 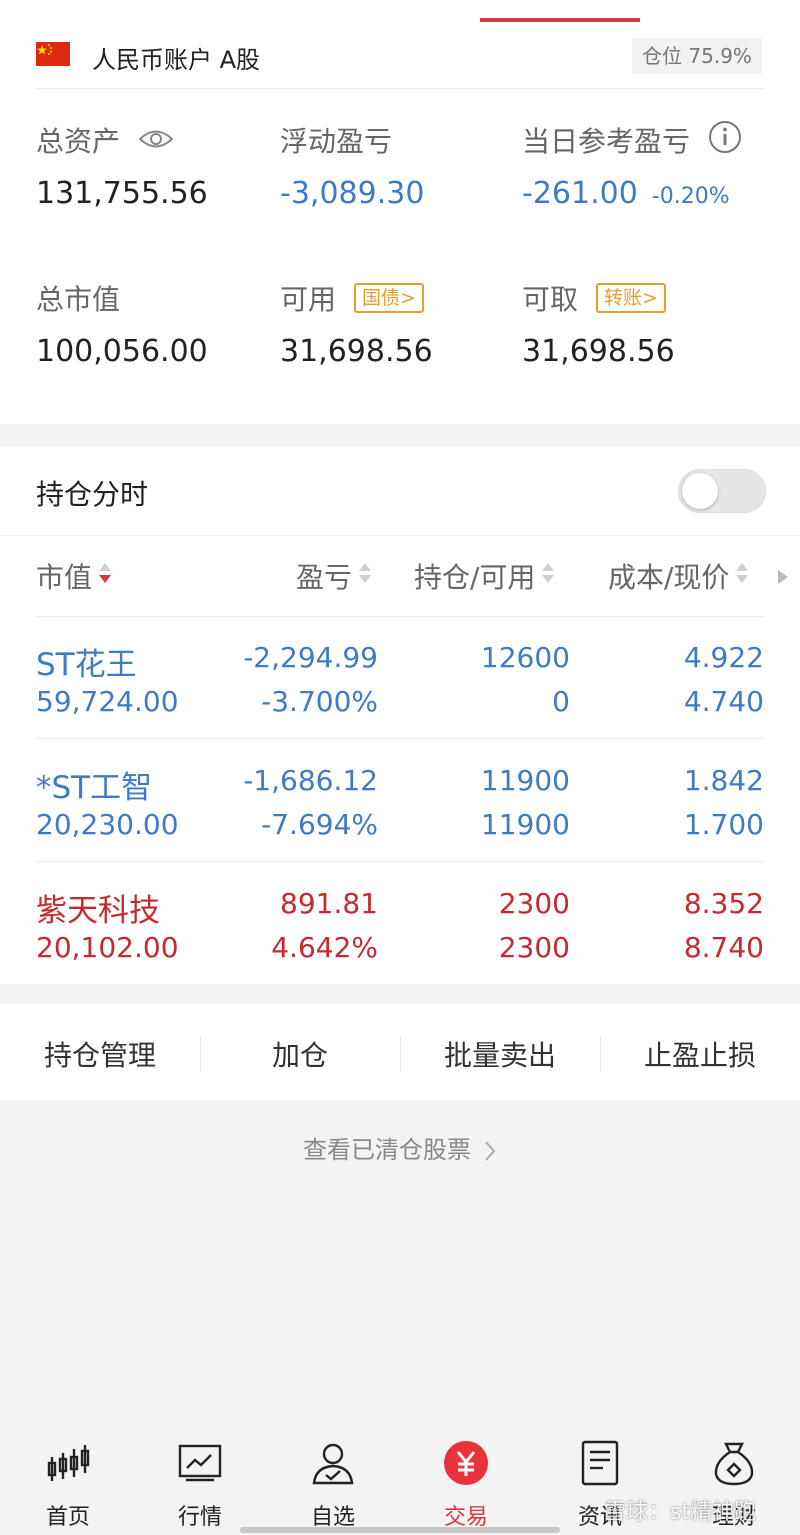 What do you see at coordinates (122, 165) in the screenshot?
I see `total-assets: 总资产 131,755.56` at bounding box center [122, 165].